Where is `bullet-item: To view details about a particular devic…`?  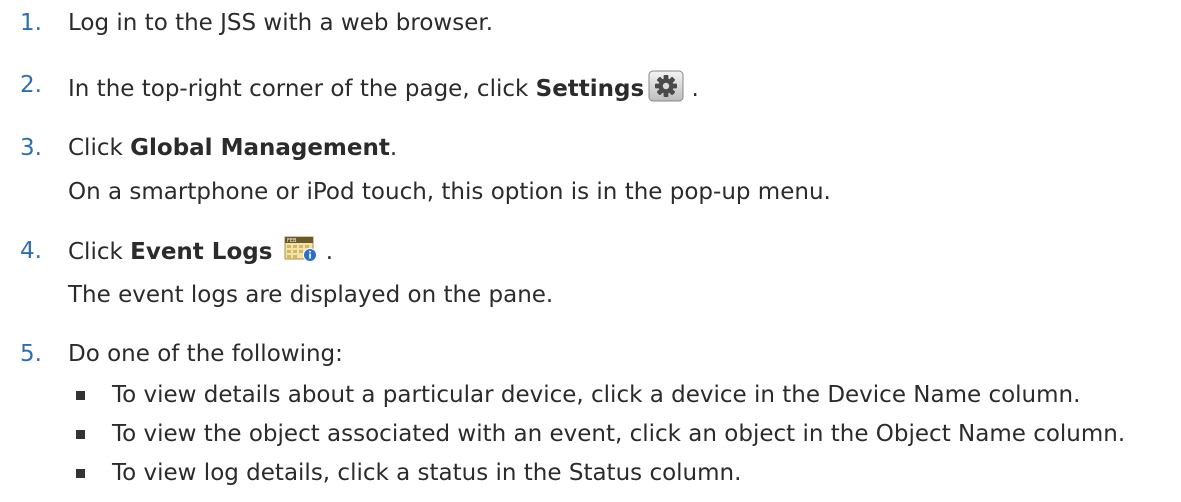 bullet-item: To view details about a particular devic… is located at coordinates (596, 395).